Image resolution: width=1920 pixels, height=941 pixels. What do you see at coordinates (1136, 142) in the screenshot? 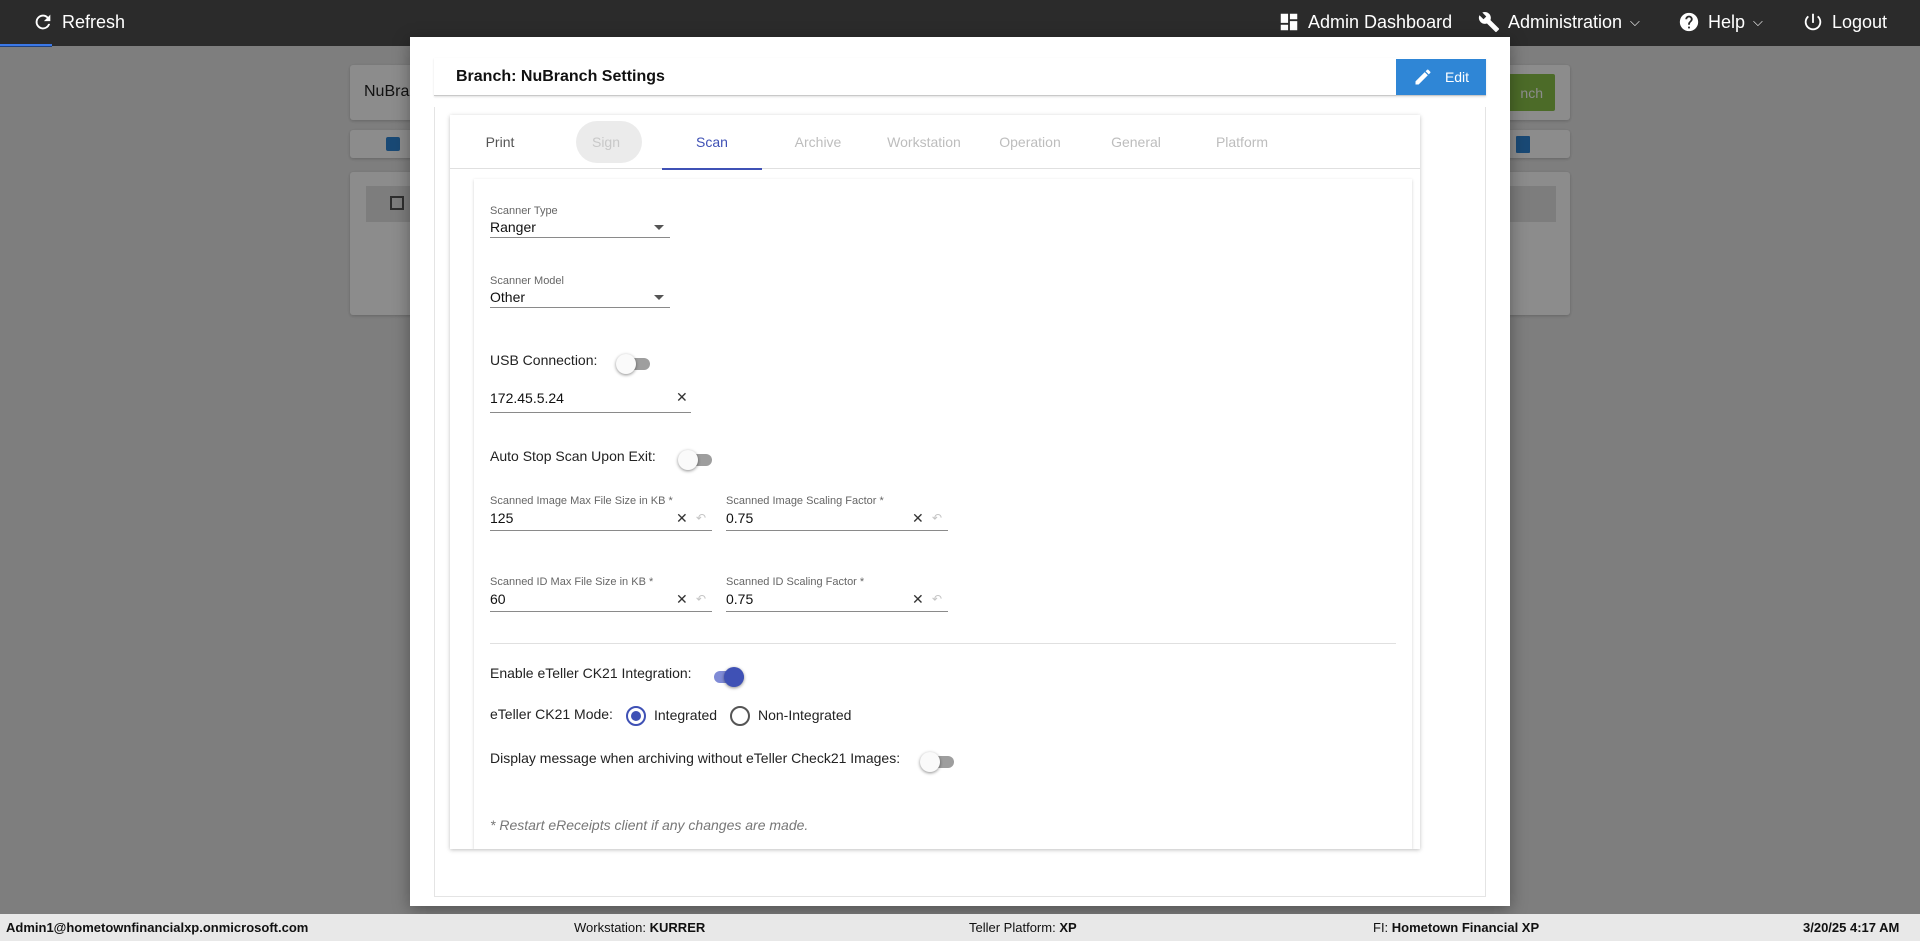
I see `tab-general: General` at bounding box center [1136, 142].